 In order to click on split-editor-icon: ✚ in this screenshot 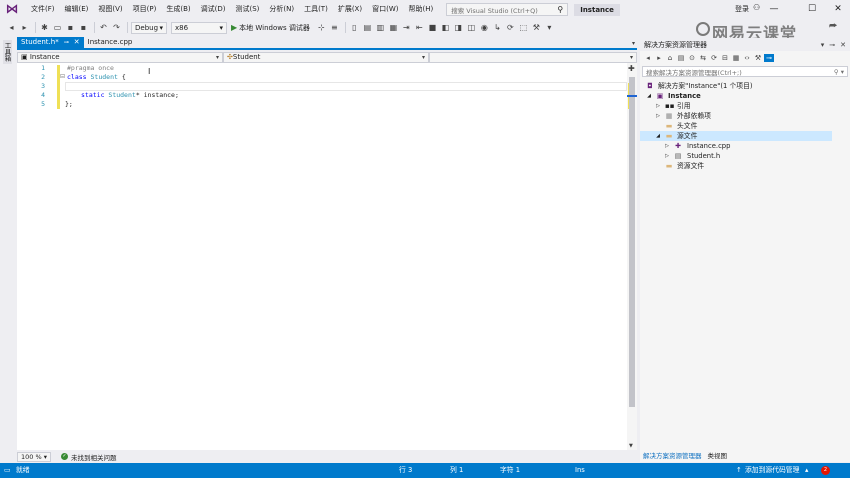, I will do `click(631, 68)`.